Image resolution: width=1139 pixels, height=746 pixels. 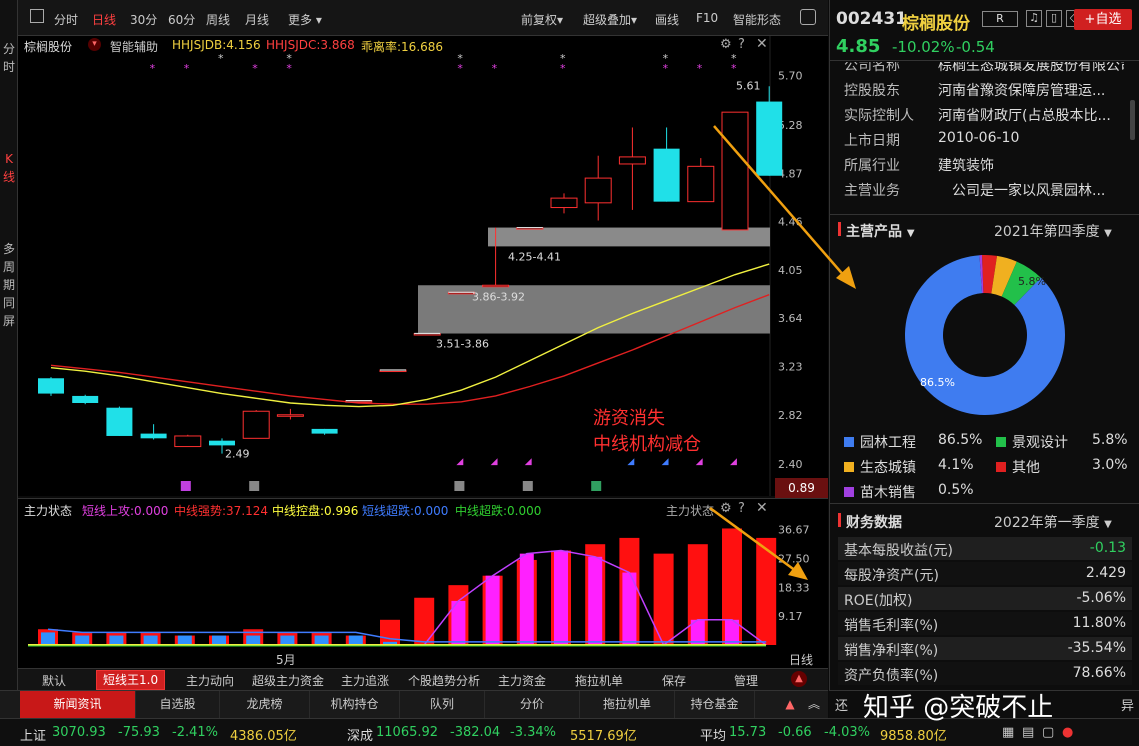 What do you see at coordinates (746, 680) in the screenshot?
I see `bottom-tab-9: 管理` at bounding box center [746, 680].